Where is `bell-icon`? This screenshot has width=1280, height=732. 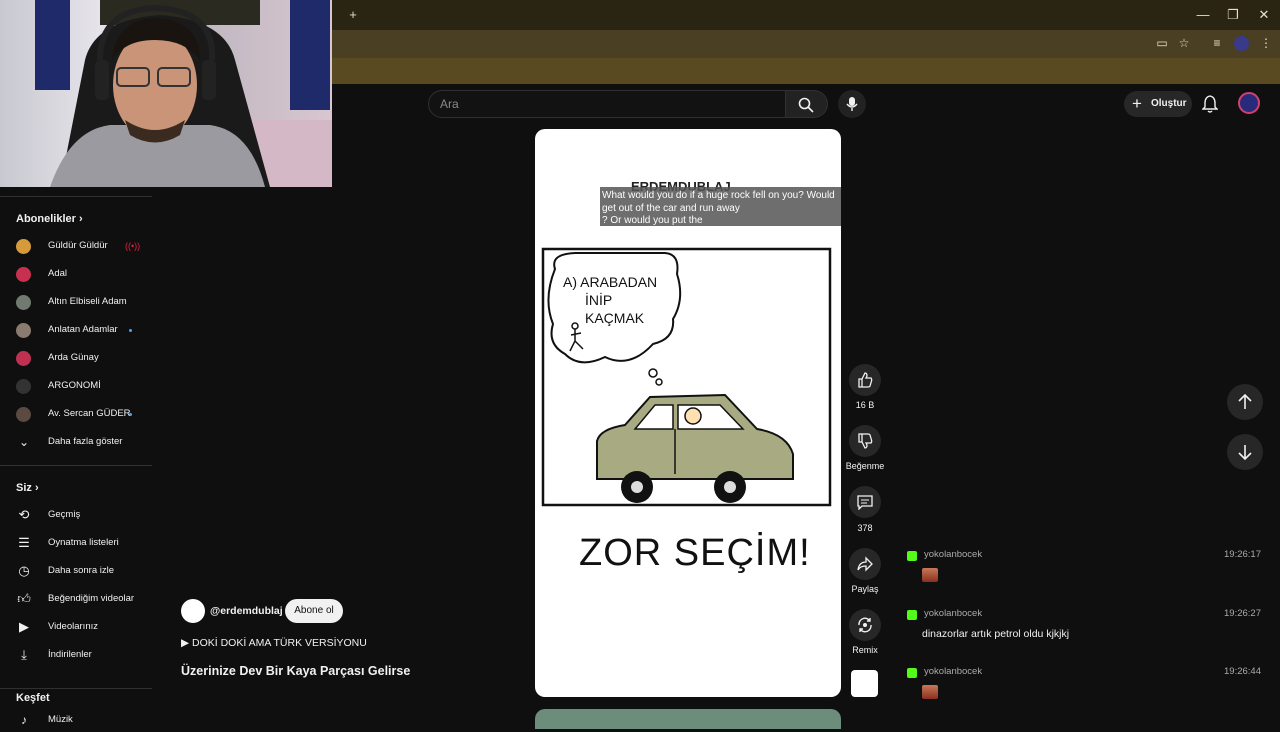
bell-icon is located at coordinates (1210, 104).